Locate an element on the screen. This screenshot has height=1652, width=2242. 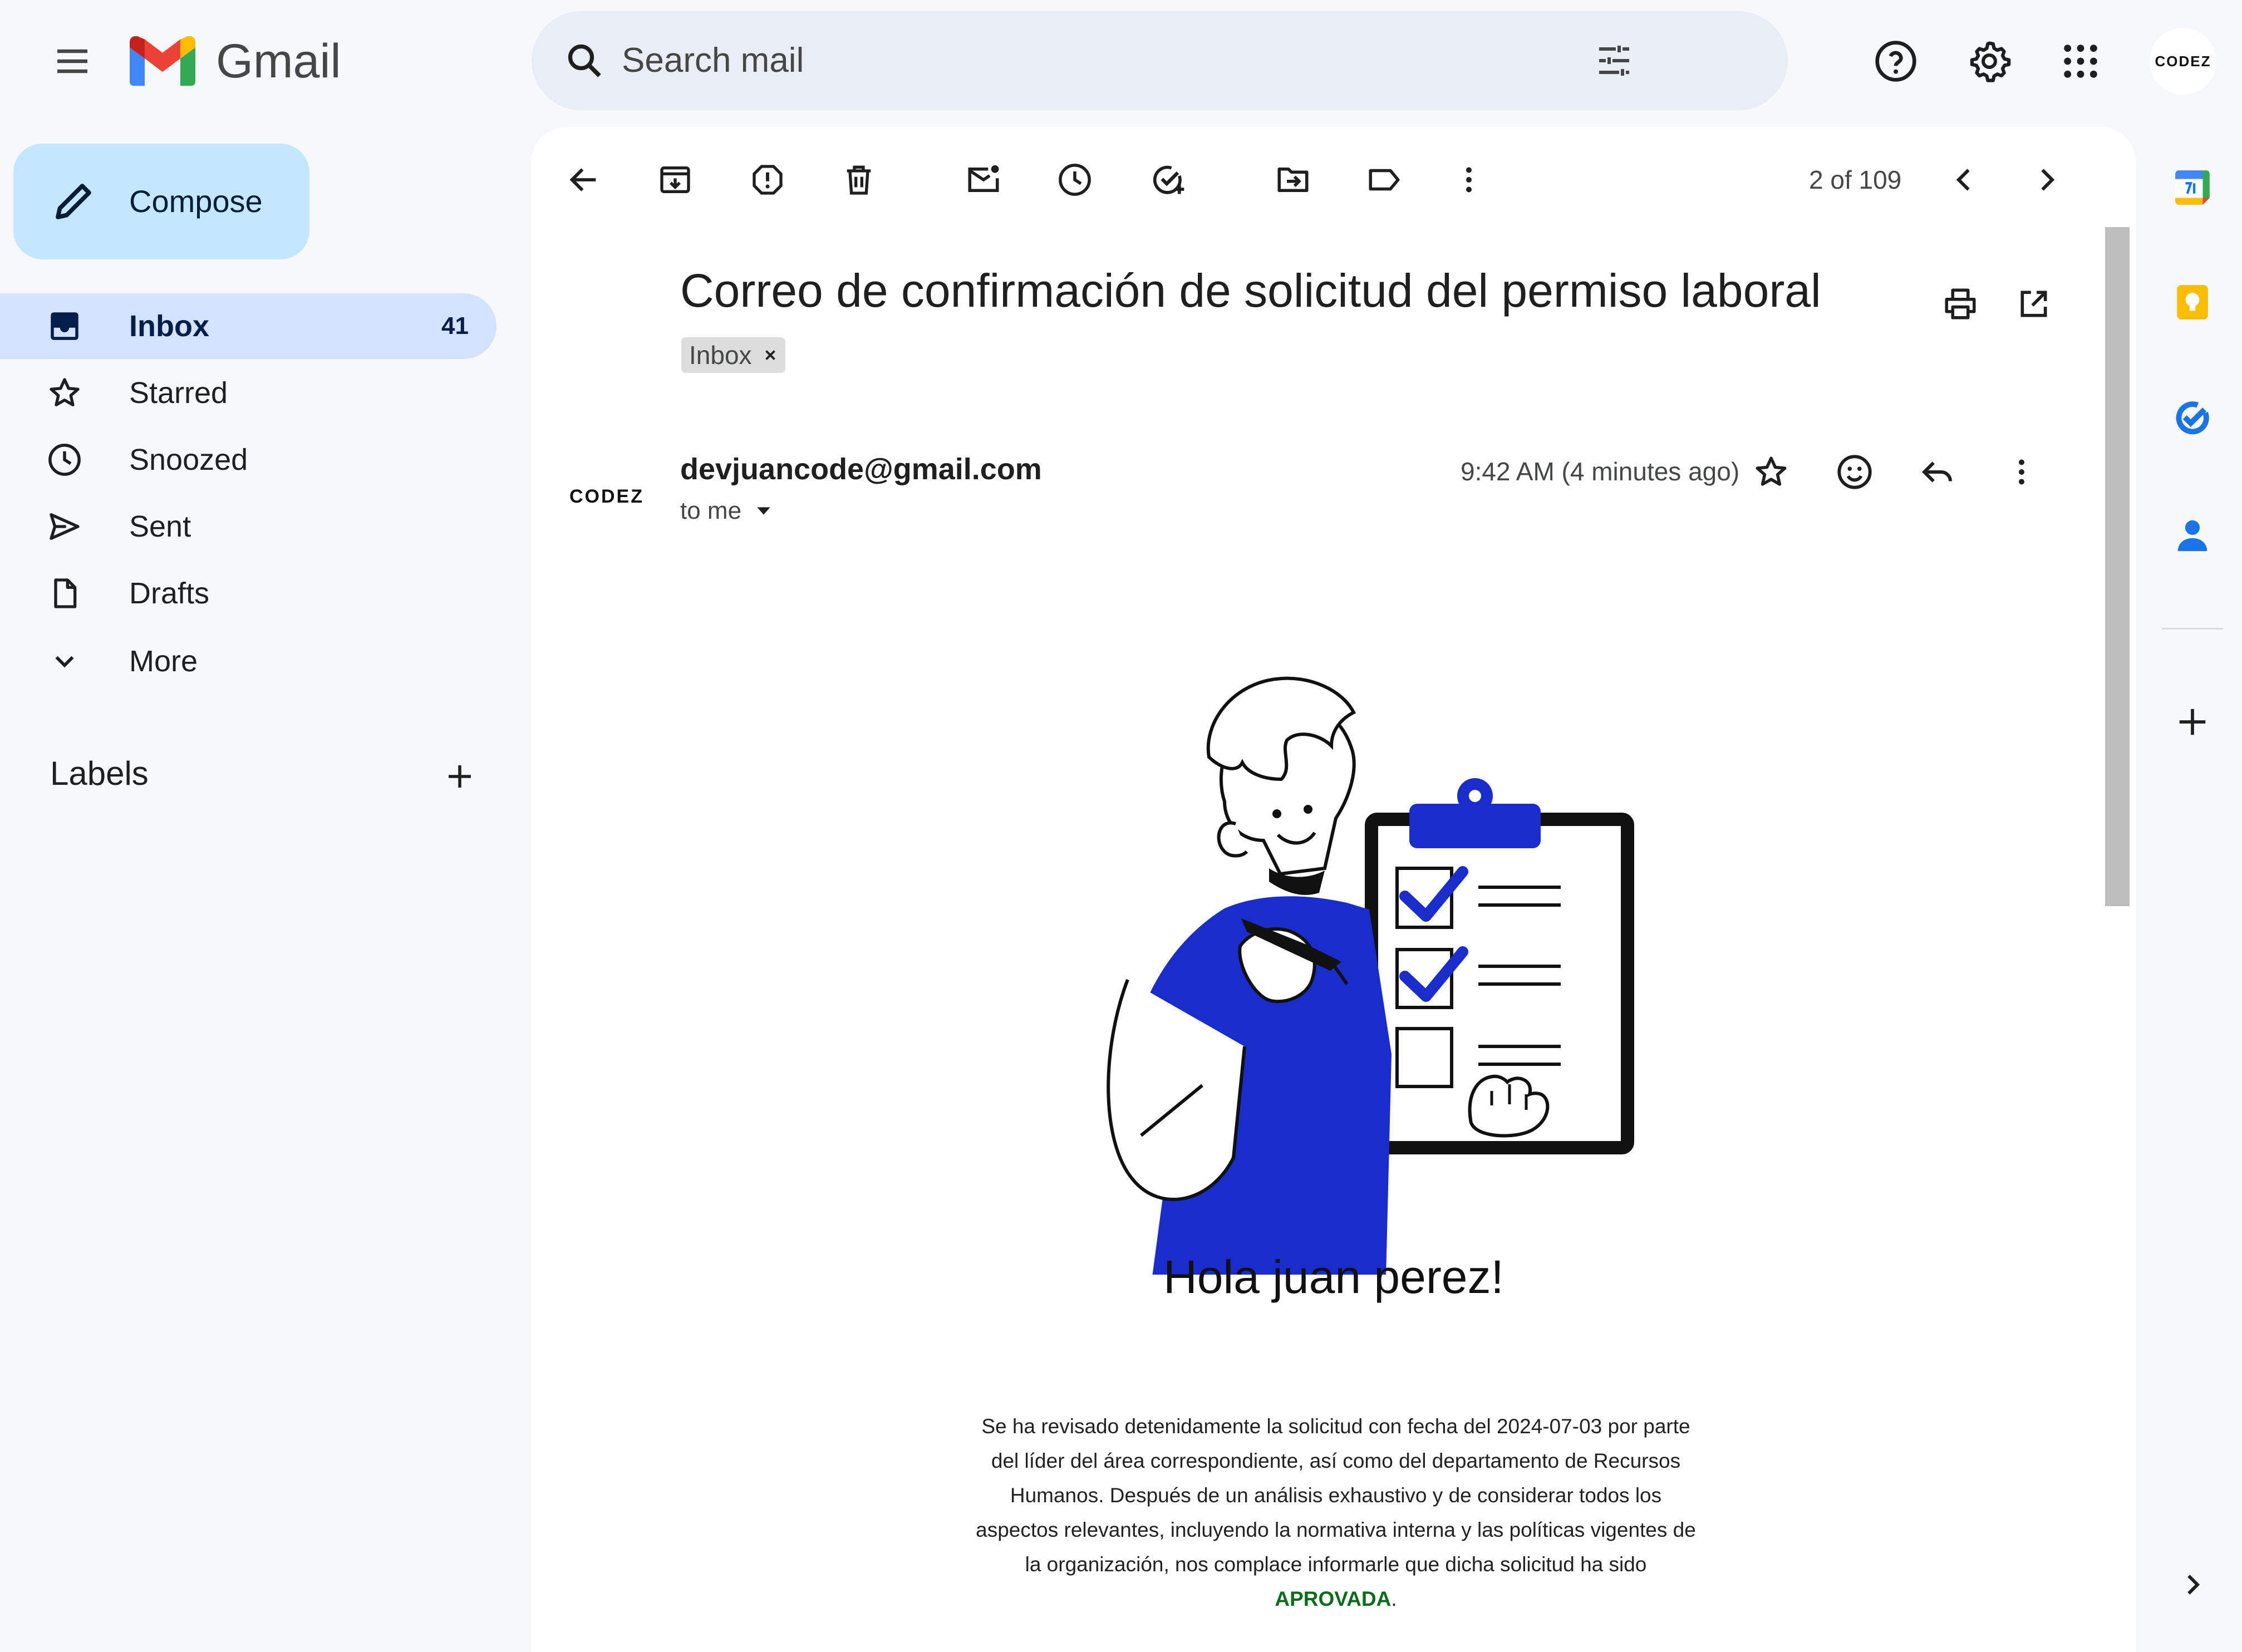
reply-button is located at coordinates (1938, 472).